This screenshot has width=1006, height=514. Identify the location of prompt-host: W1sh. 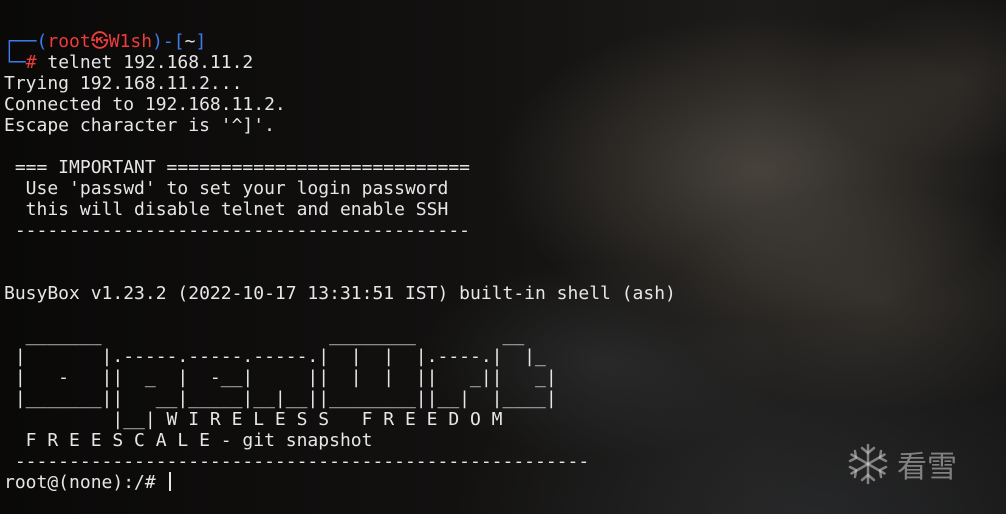
(130, 41).